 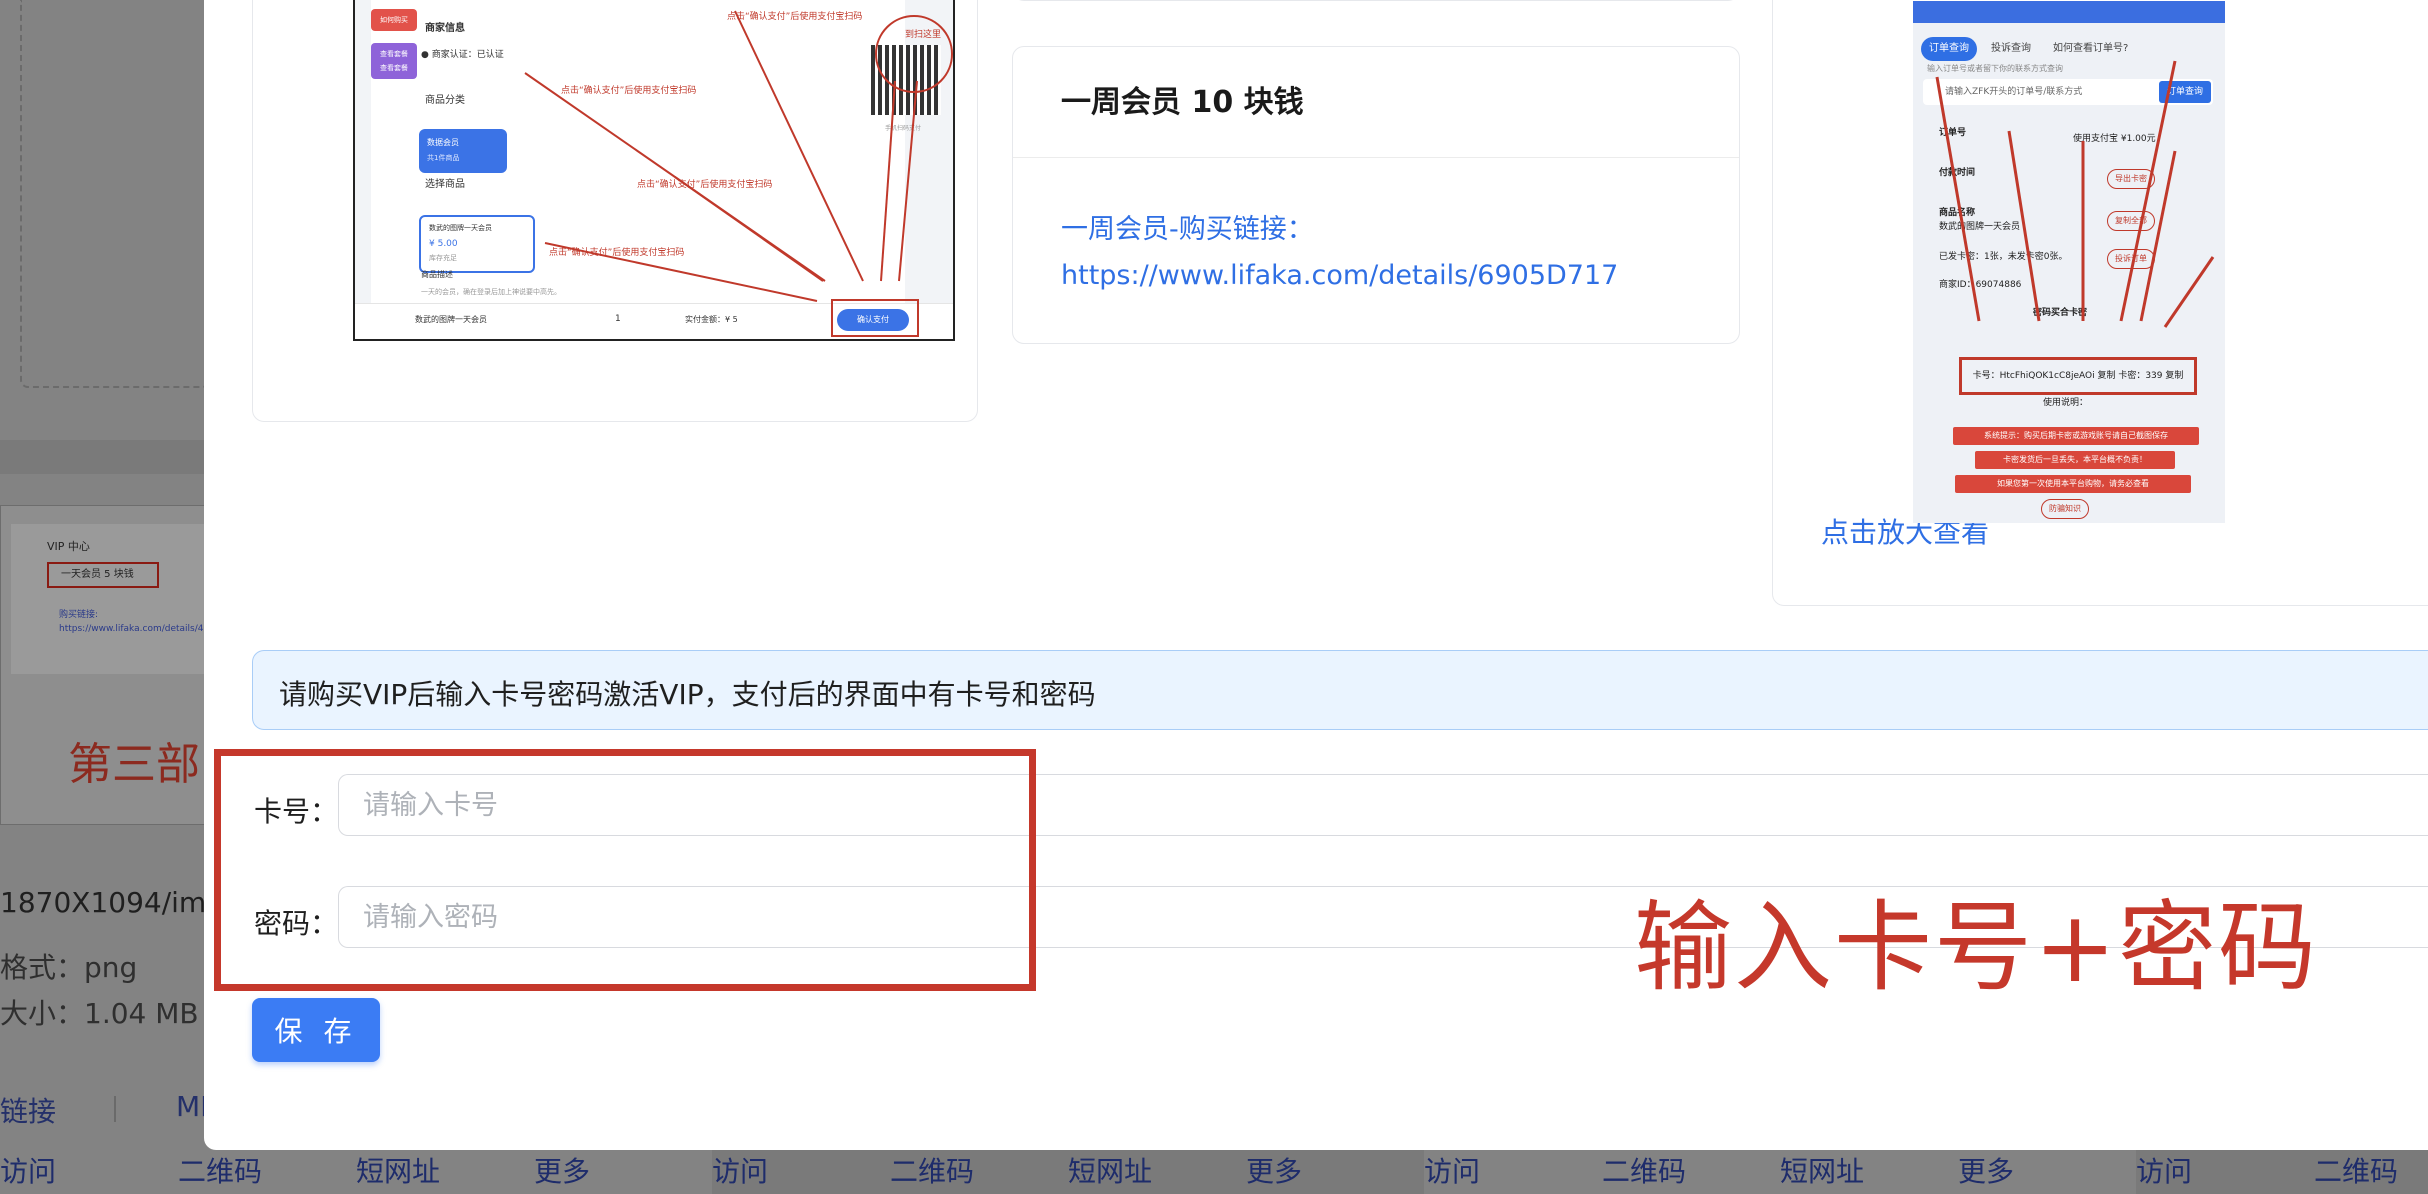 I want to click on warning-banner: 卡密发货后一旦丢失，本平台概不负责！, so click(x=2075, y=460).